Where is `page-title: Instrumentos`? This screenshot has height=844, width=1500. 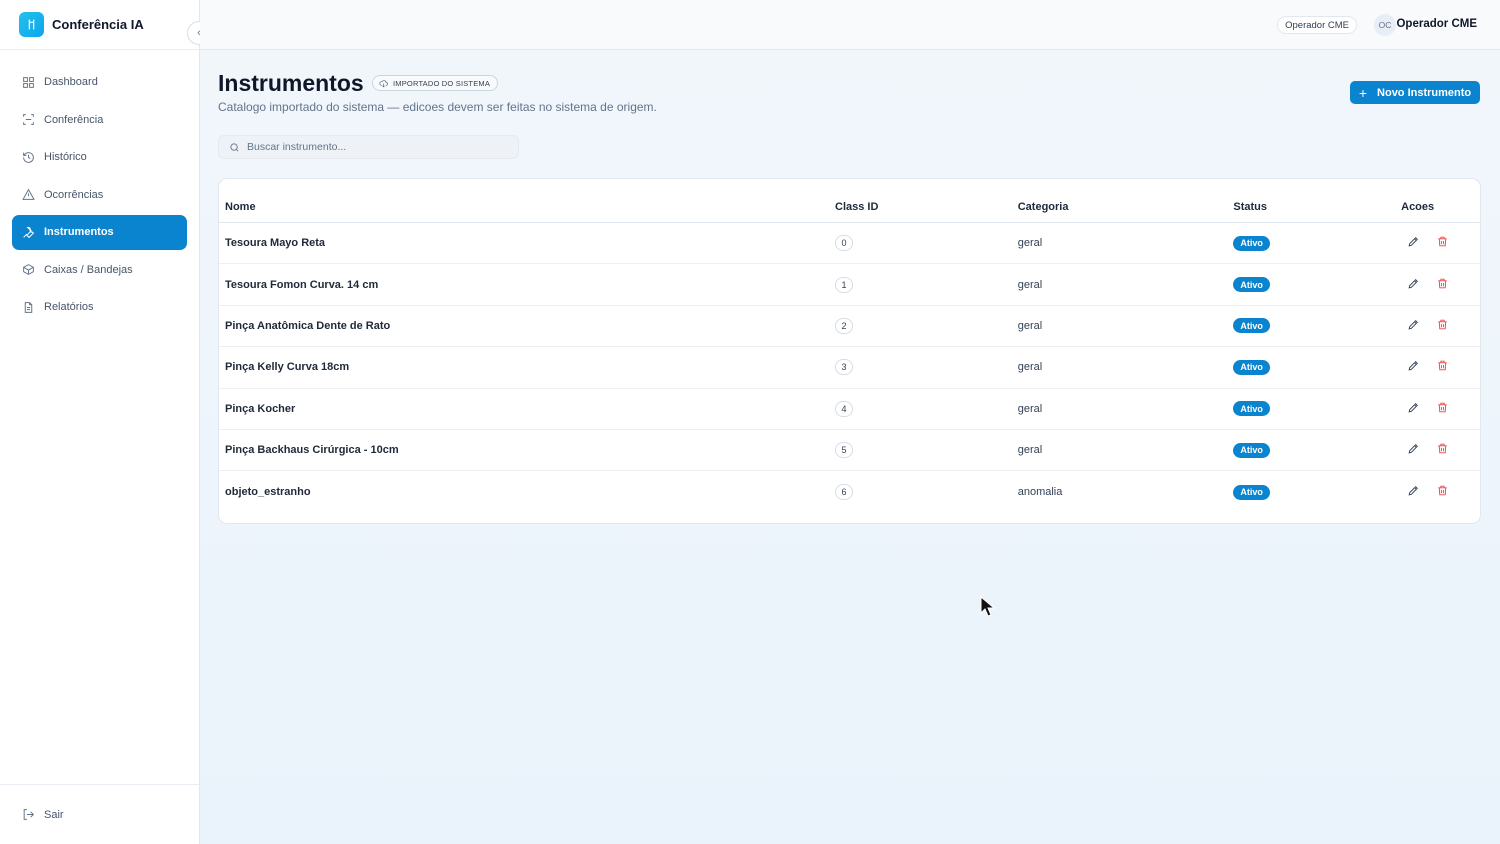 page-title: Instrumentos is located at coordinates (291, 83).